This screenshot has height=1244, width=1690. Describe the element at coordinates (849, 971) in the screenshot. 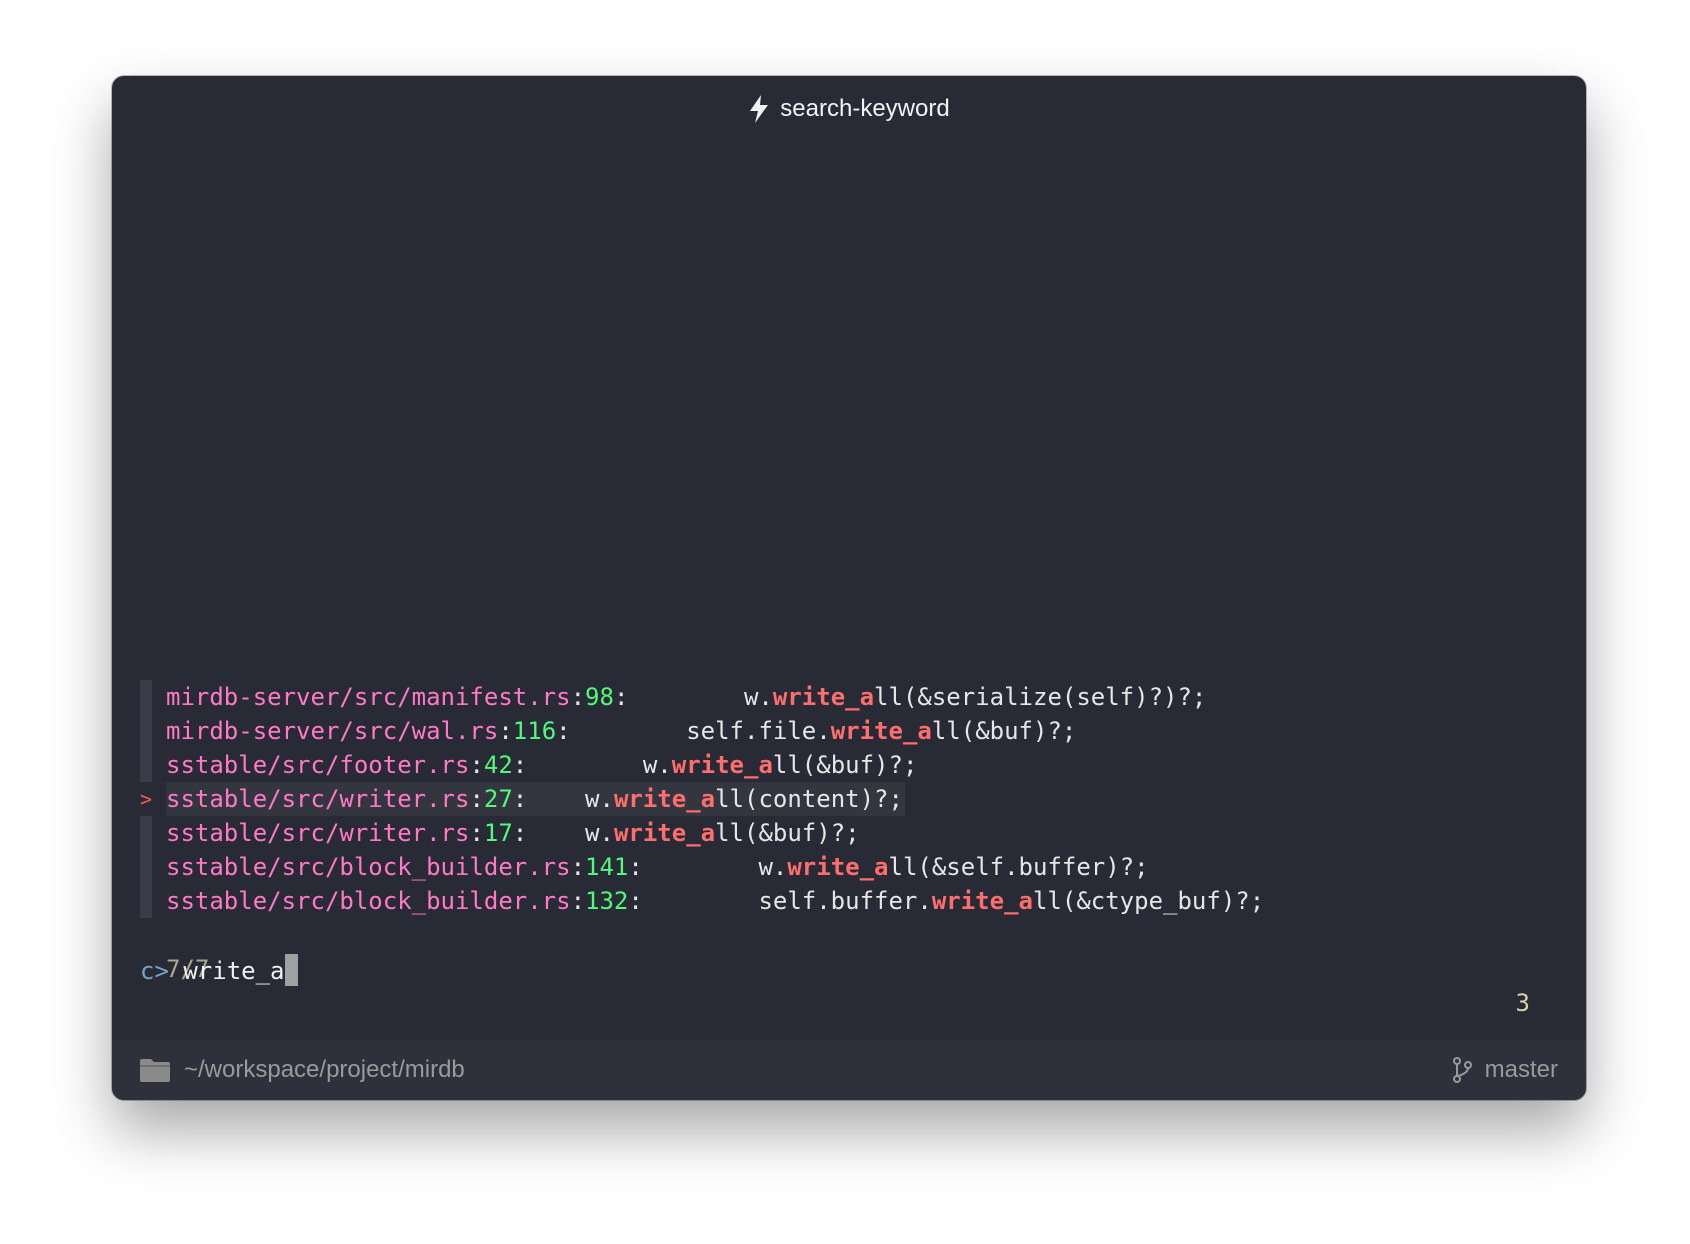

I see `search-prompt: c> write_a` at that location.